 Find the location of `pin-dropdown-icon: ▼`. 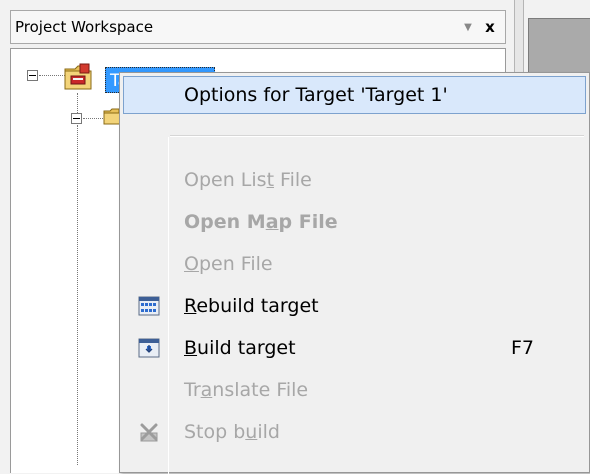

pin-dropdown-icon: ▼ is located at coordinates (468, 27).